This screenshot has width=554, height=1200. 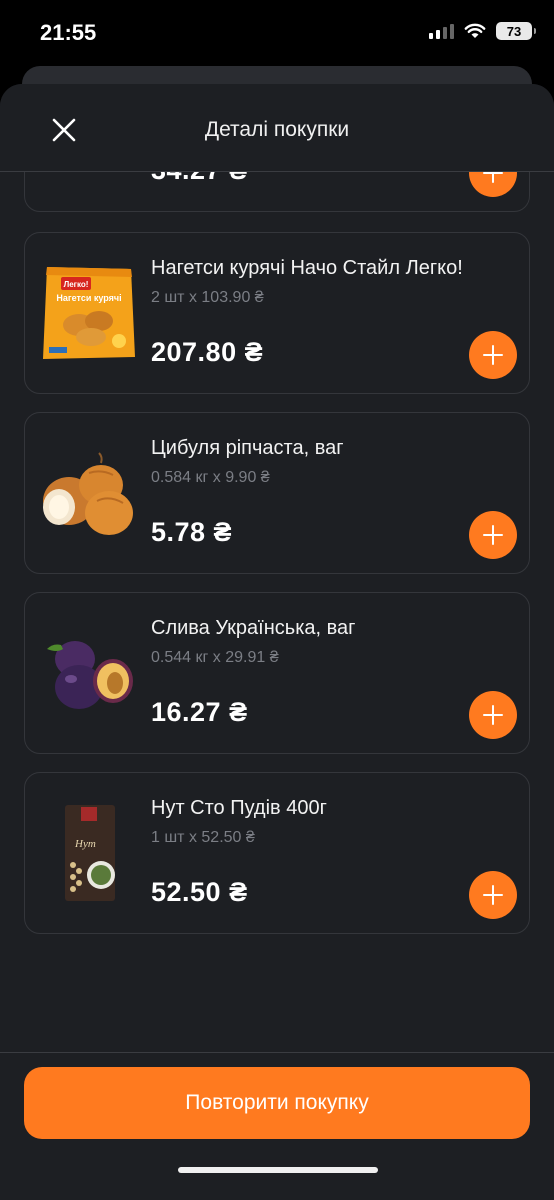 I want to click on nuggets-pack-image: Легко! Нагетси курячі, so click(x=89, y=313).